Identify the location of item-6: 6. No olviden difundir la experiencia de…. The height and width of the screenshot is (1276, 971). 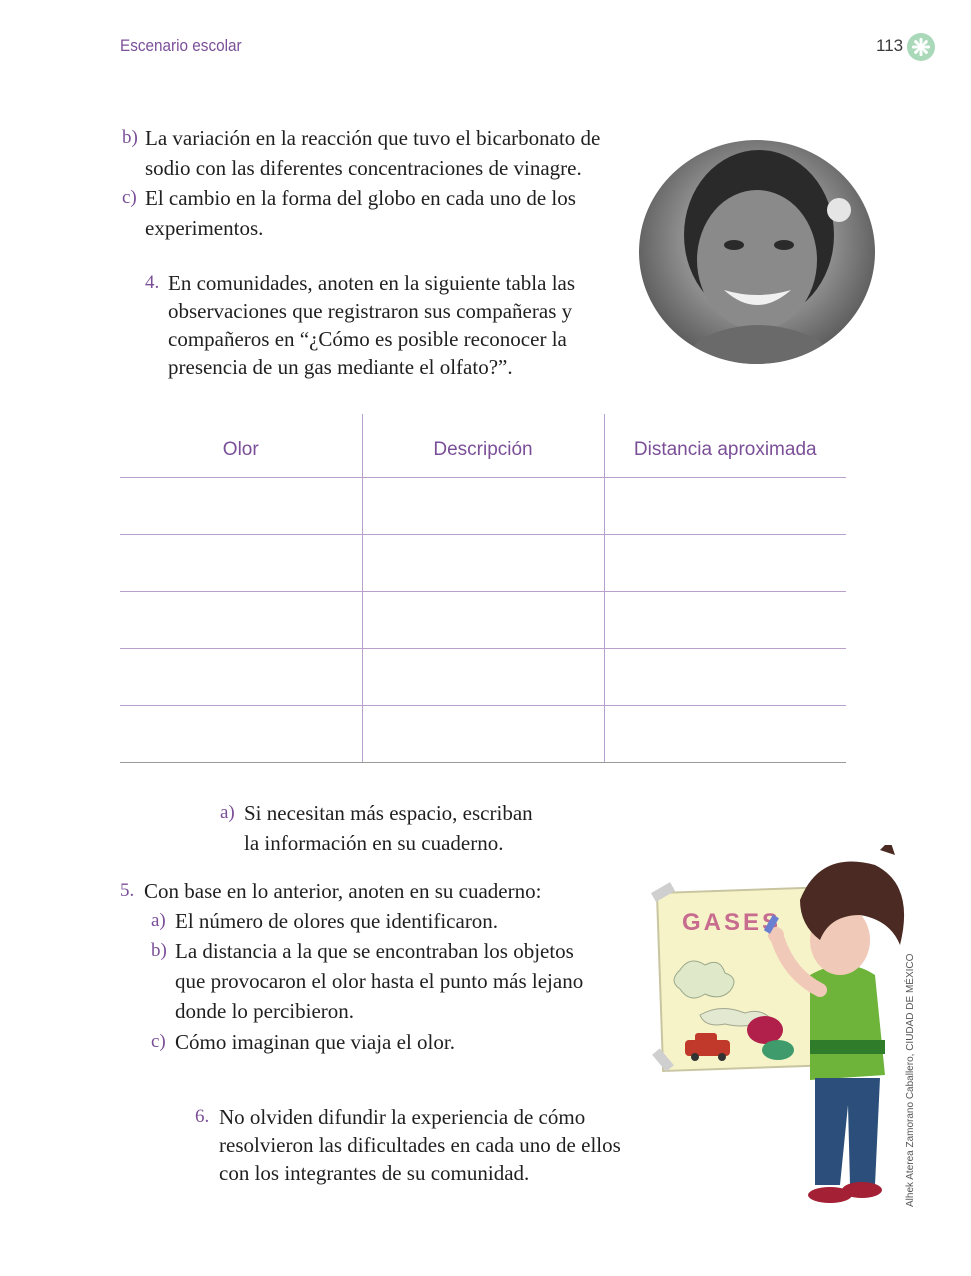
(415, 1147).